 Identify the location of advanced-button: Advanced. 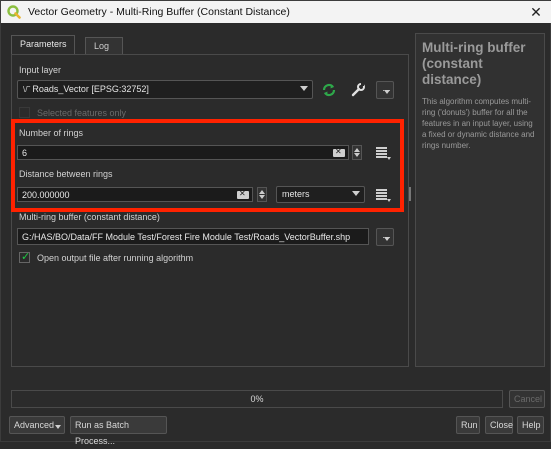
(37, 425).